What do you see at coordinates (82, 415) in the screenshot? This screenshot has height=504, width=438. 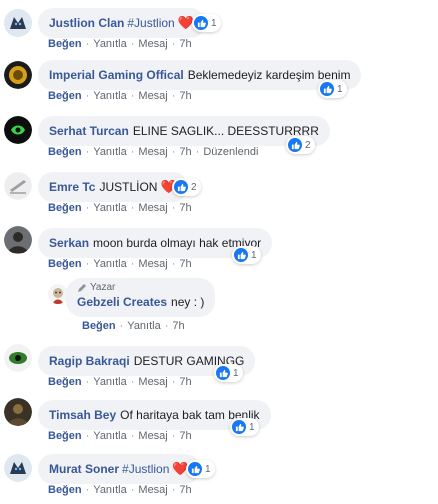 I see `comment-author: Timsah Bey` at bounding box center [82, 415].